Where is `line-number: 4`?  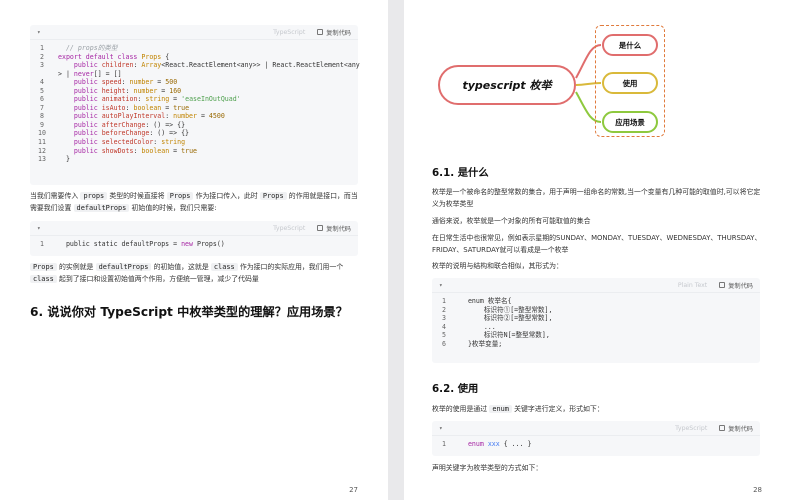 line-number: 4 is located at coordinates (42, 82).